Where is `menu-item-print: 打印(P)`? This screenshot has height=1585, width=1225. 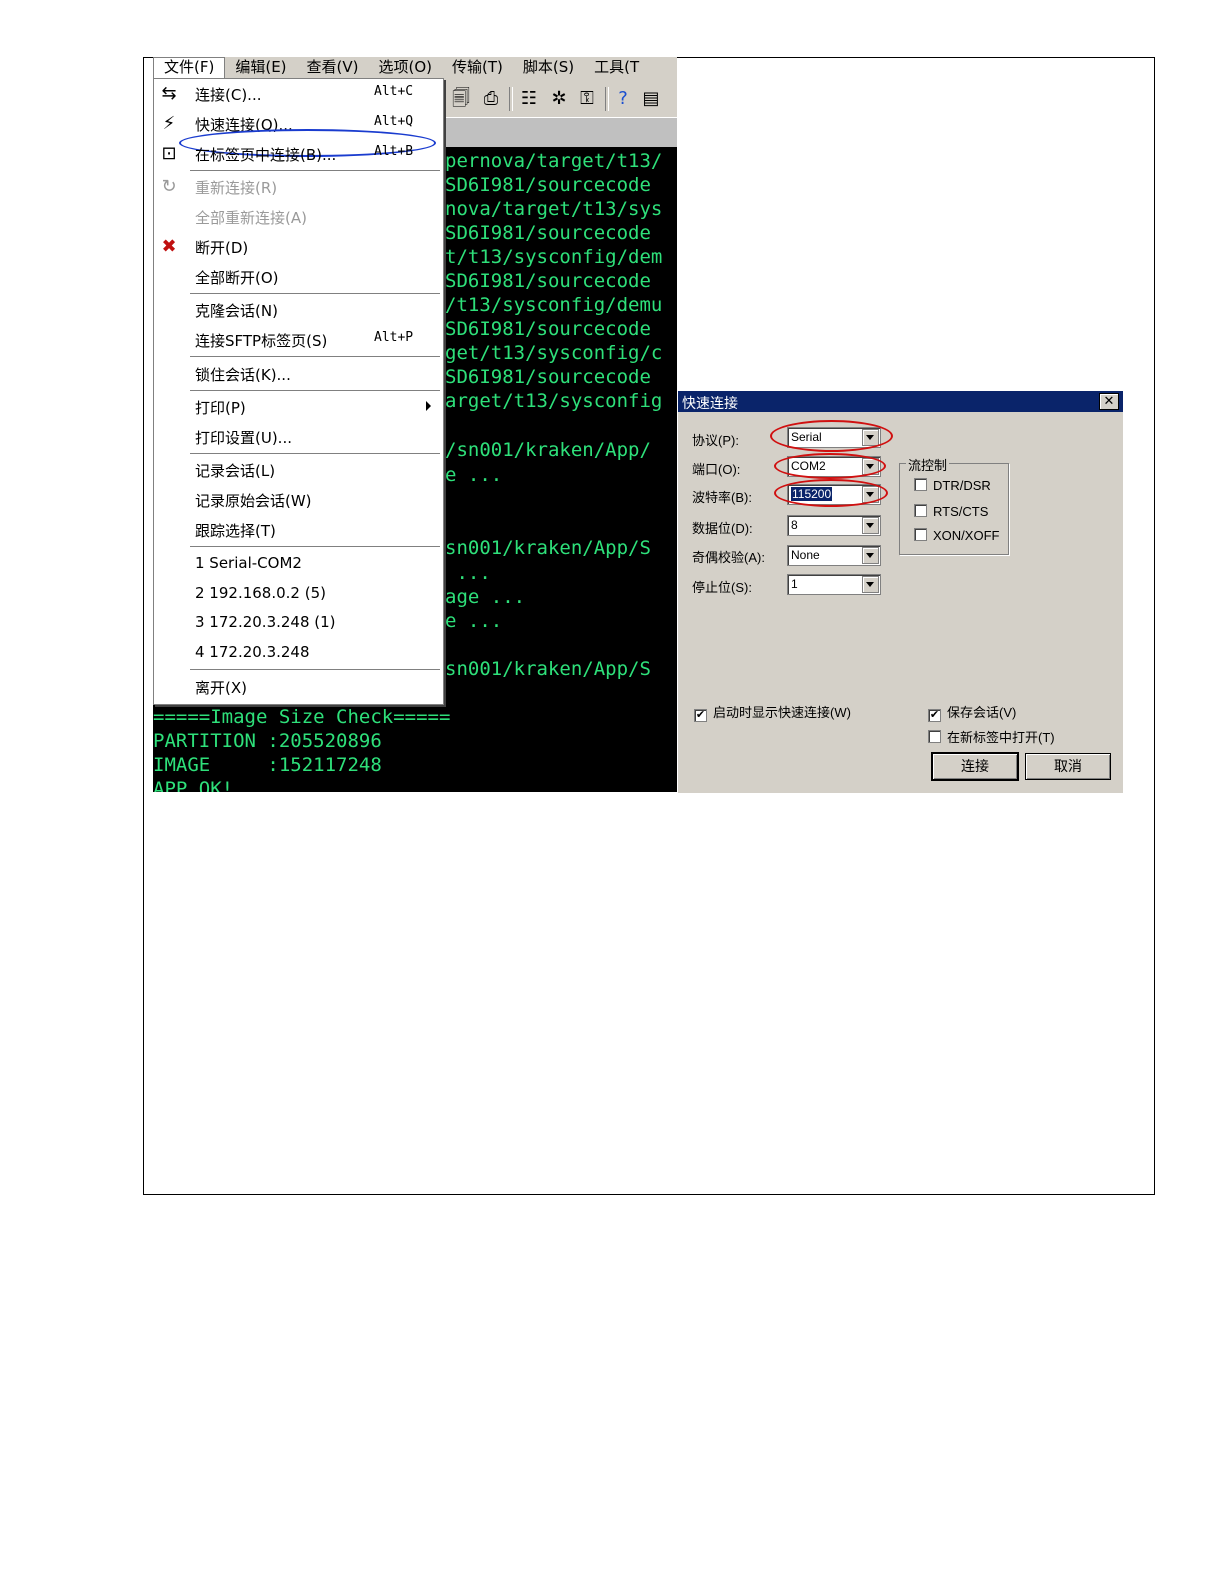 menu-item-print: 打印(P) is located at coordinates (297, 407).